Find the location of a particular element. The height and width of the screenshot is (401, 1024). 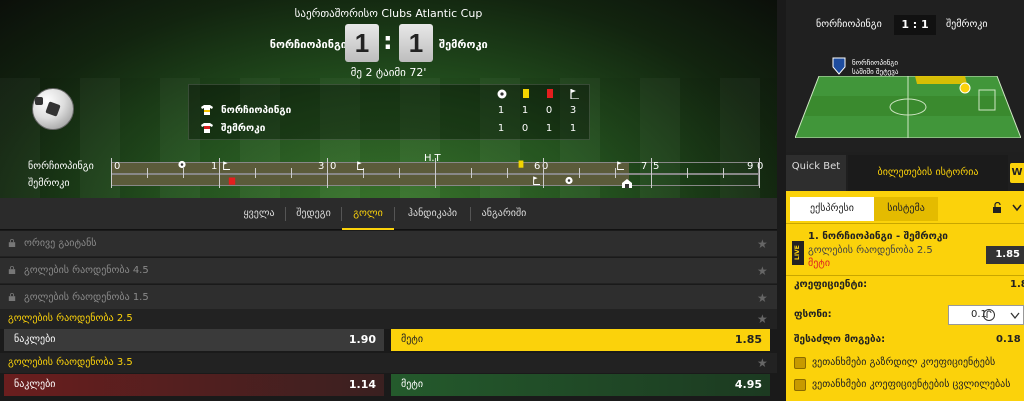

tab-all: ყველა is located at coordinates (259, 214).